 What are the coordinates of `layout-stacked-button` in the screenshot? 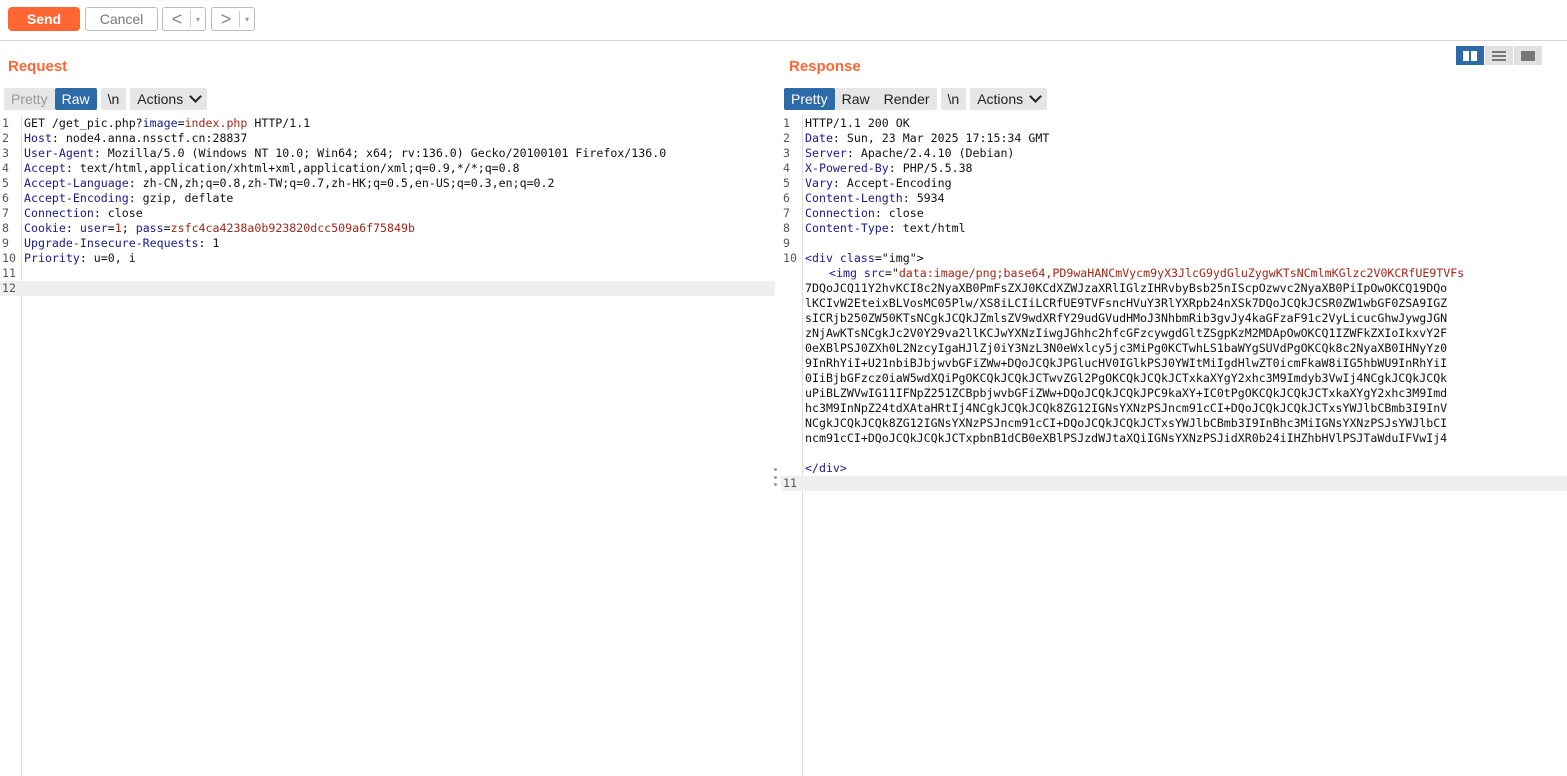 It's located at (1499, 55).